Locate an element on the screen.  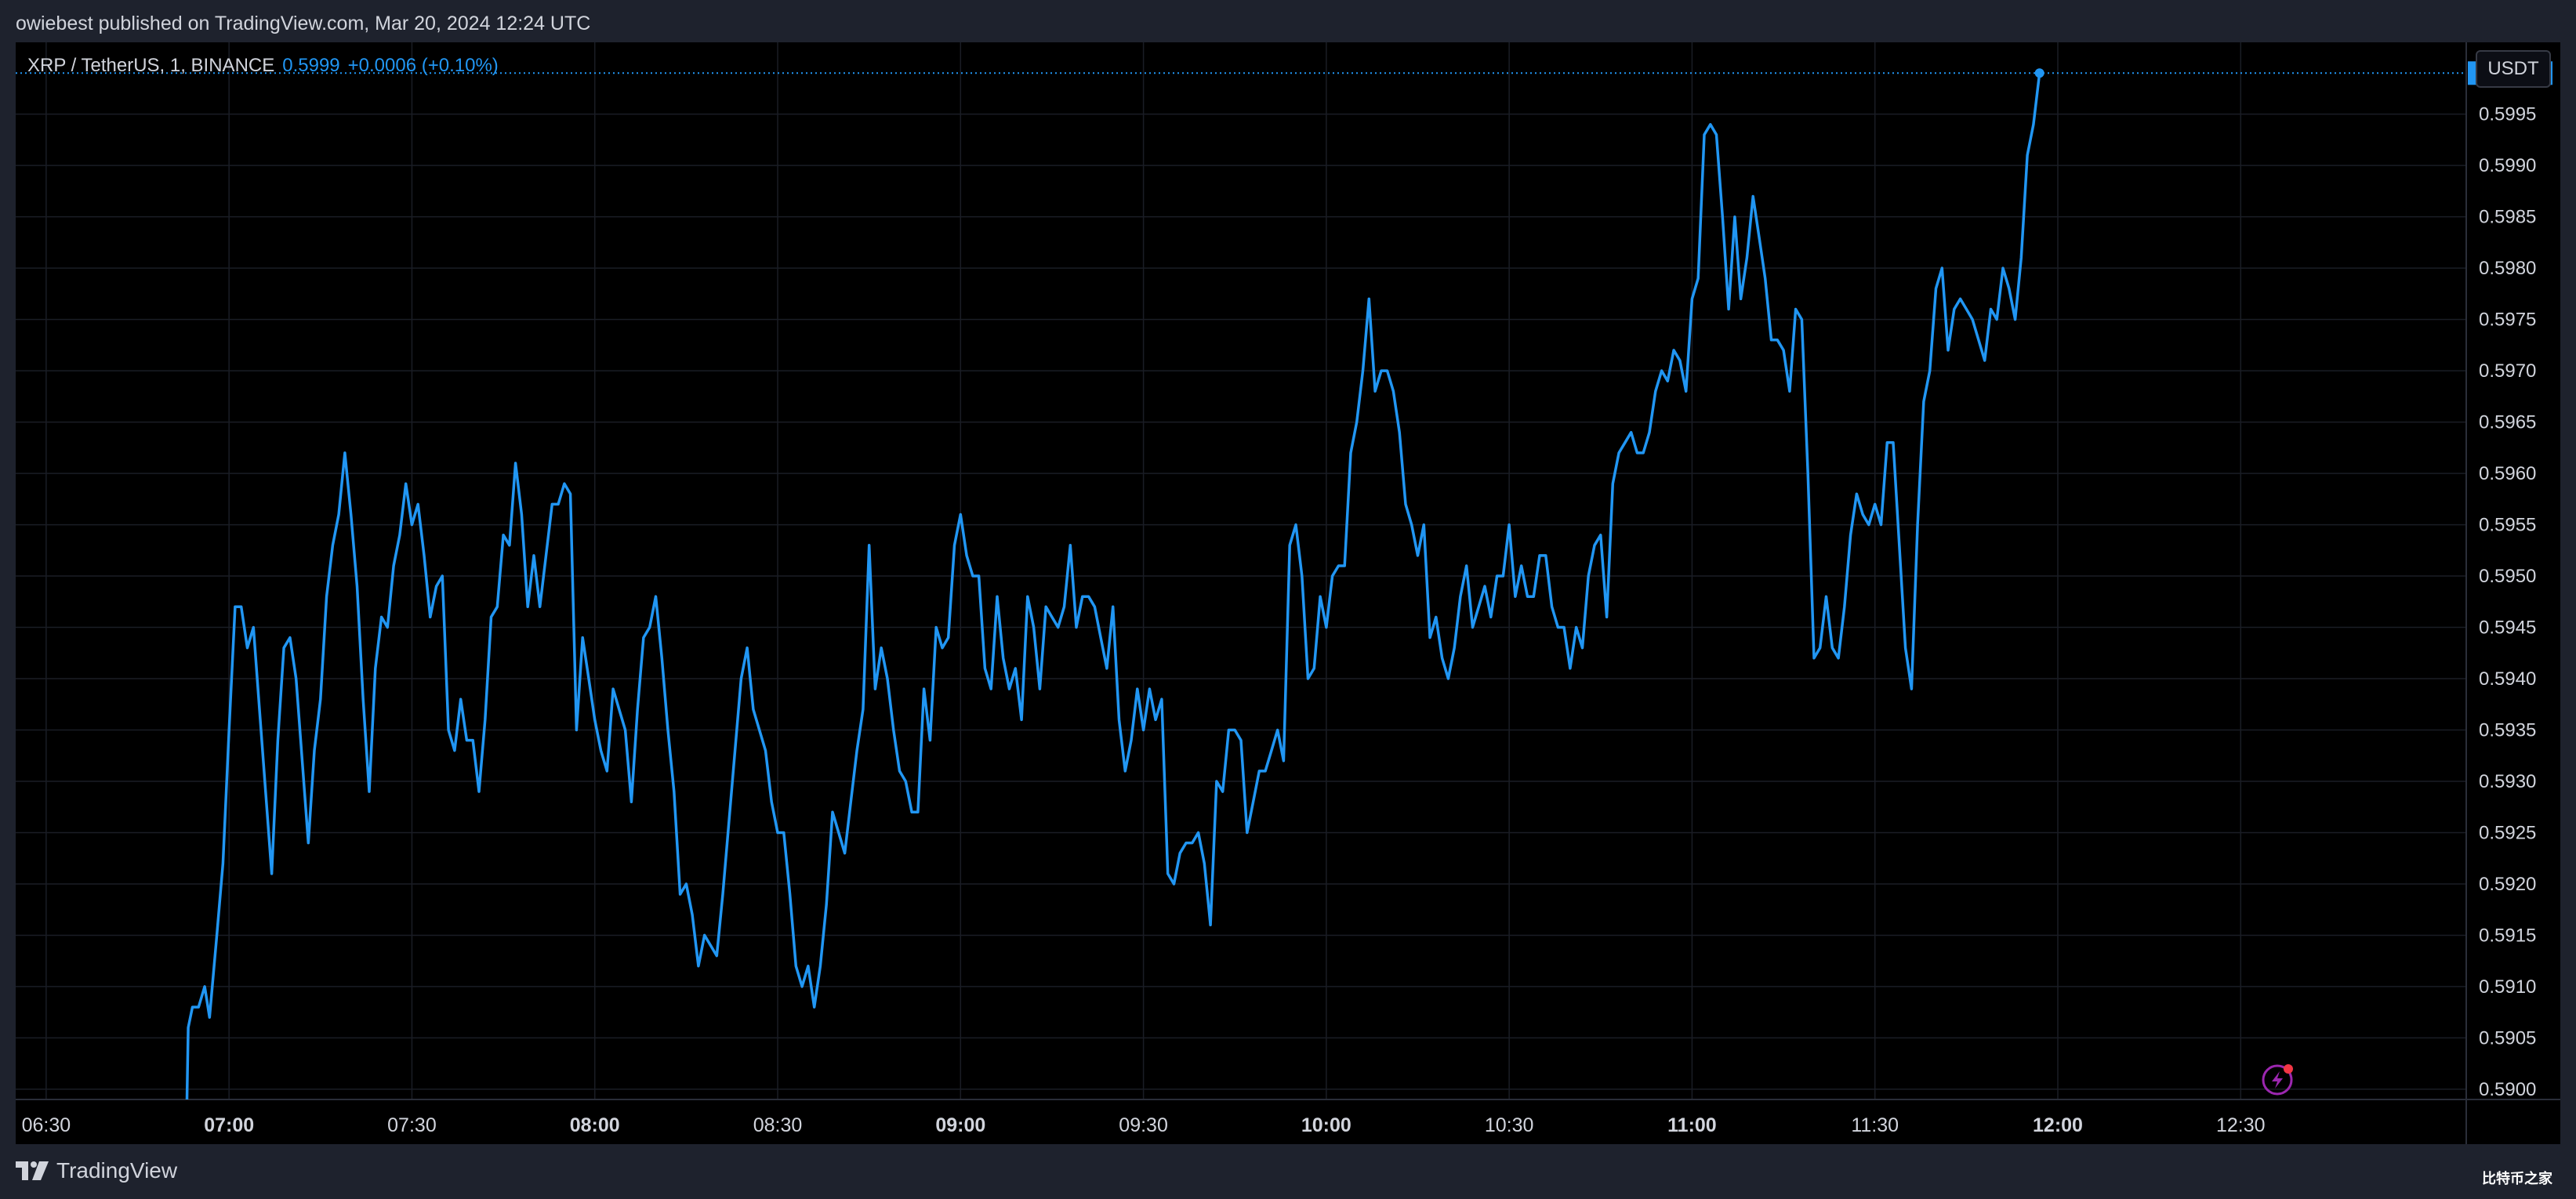
x-tick-label: 08:30 is located at coordinates (778, 1125).